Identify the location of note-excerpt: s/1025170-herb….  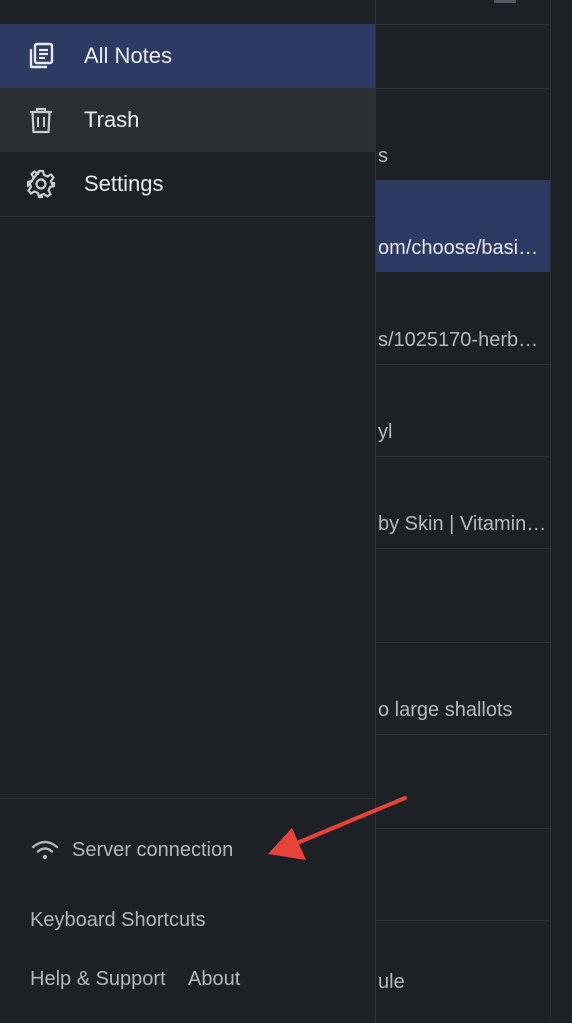
(458, 340).